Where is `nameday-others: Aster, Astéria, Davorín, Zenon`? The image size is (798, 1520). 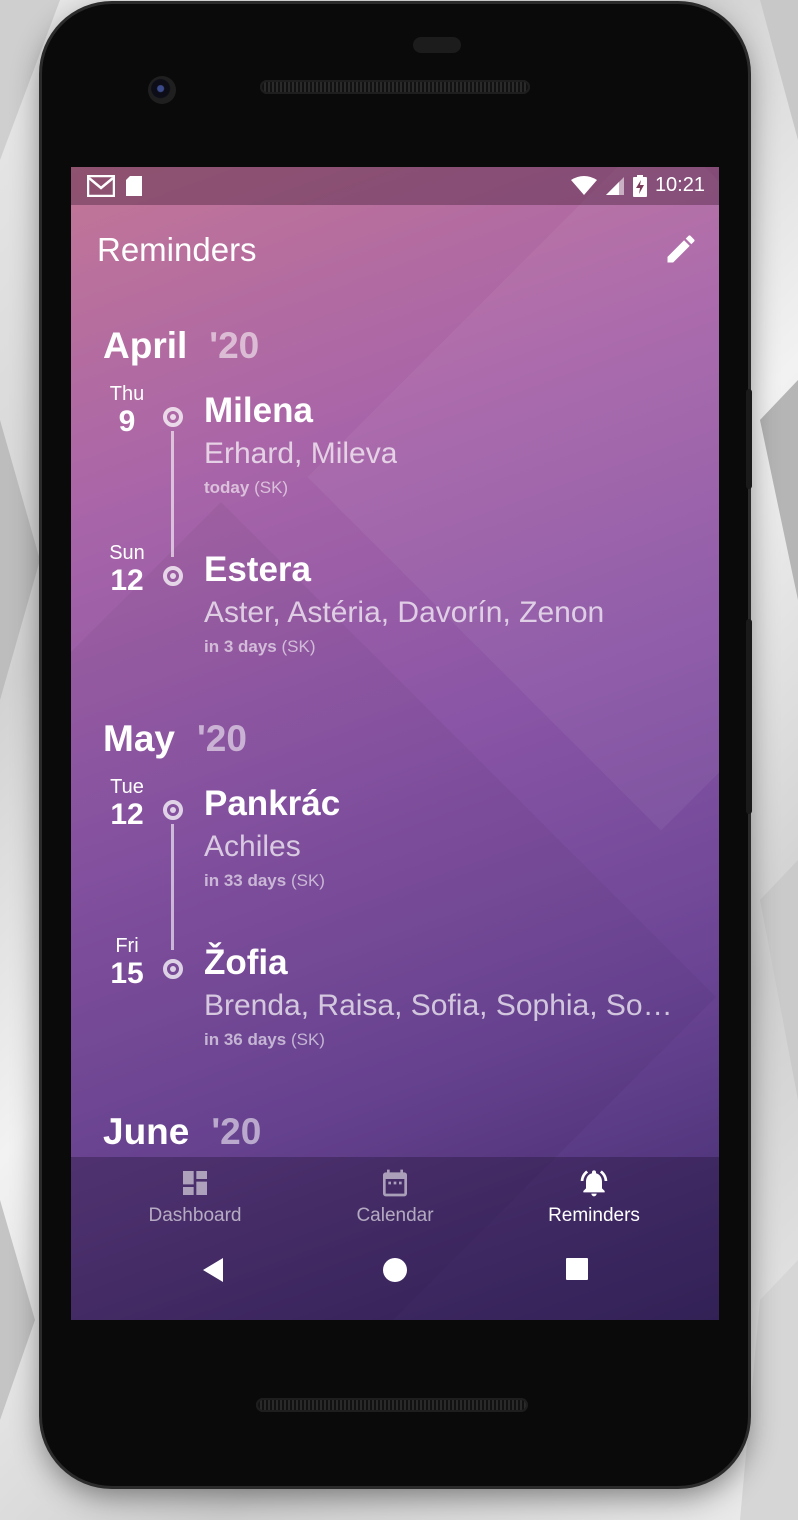
nameday-others: Aster, Astéria, Davorín, Zenon is located at coordinates (404, 612).